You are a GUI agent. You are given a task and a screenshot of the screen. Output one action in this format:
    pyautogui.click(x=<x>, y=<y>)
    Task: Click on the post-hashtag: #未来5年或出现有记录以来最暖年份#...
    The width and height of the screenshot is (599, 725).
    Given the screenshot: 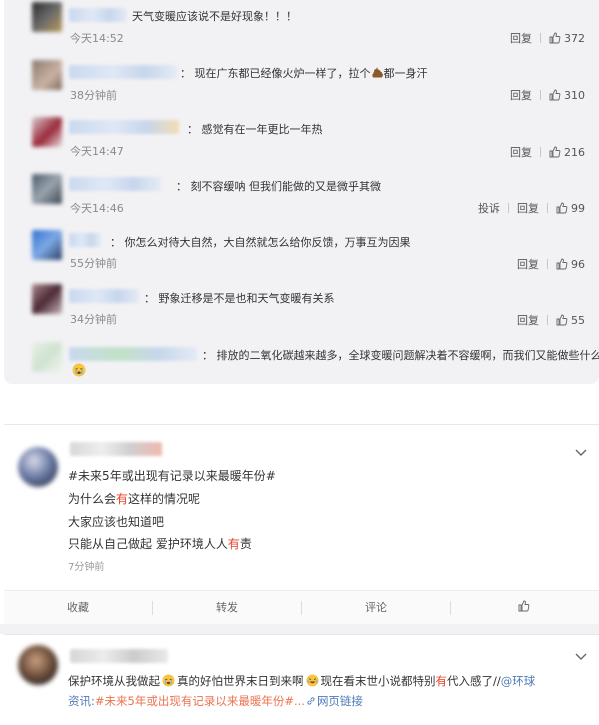 What is the action you would take?
    pyautogui.click(x=200, y=701)
    